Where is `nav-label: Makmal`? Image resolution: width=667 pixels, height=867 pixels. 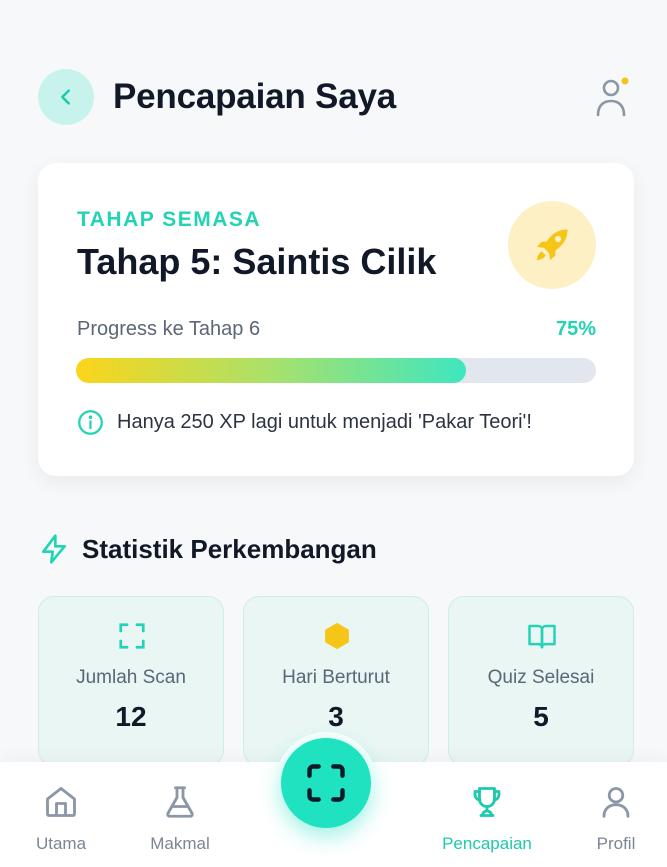 nav-label: Makmal is located at coordinates (180, 843).